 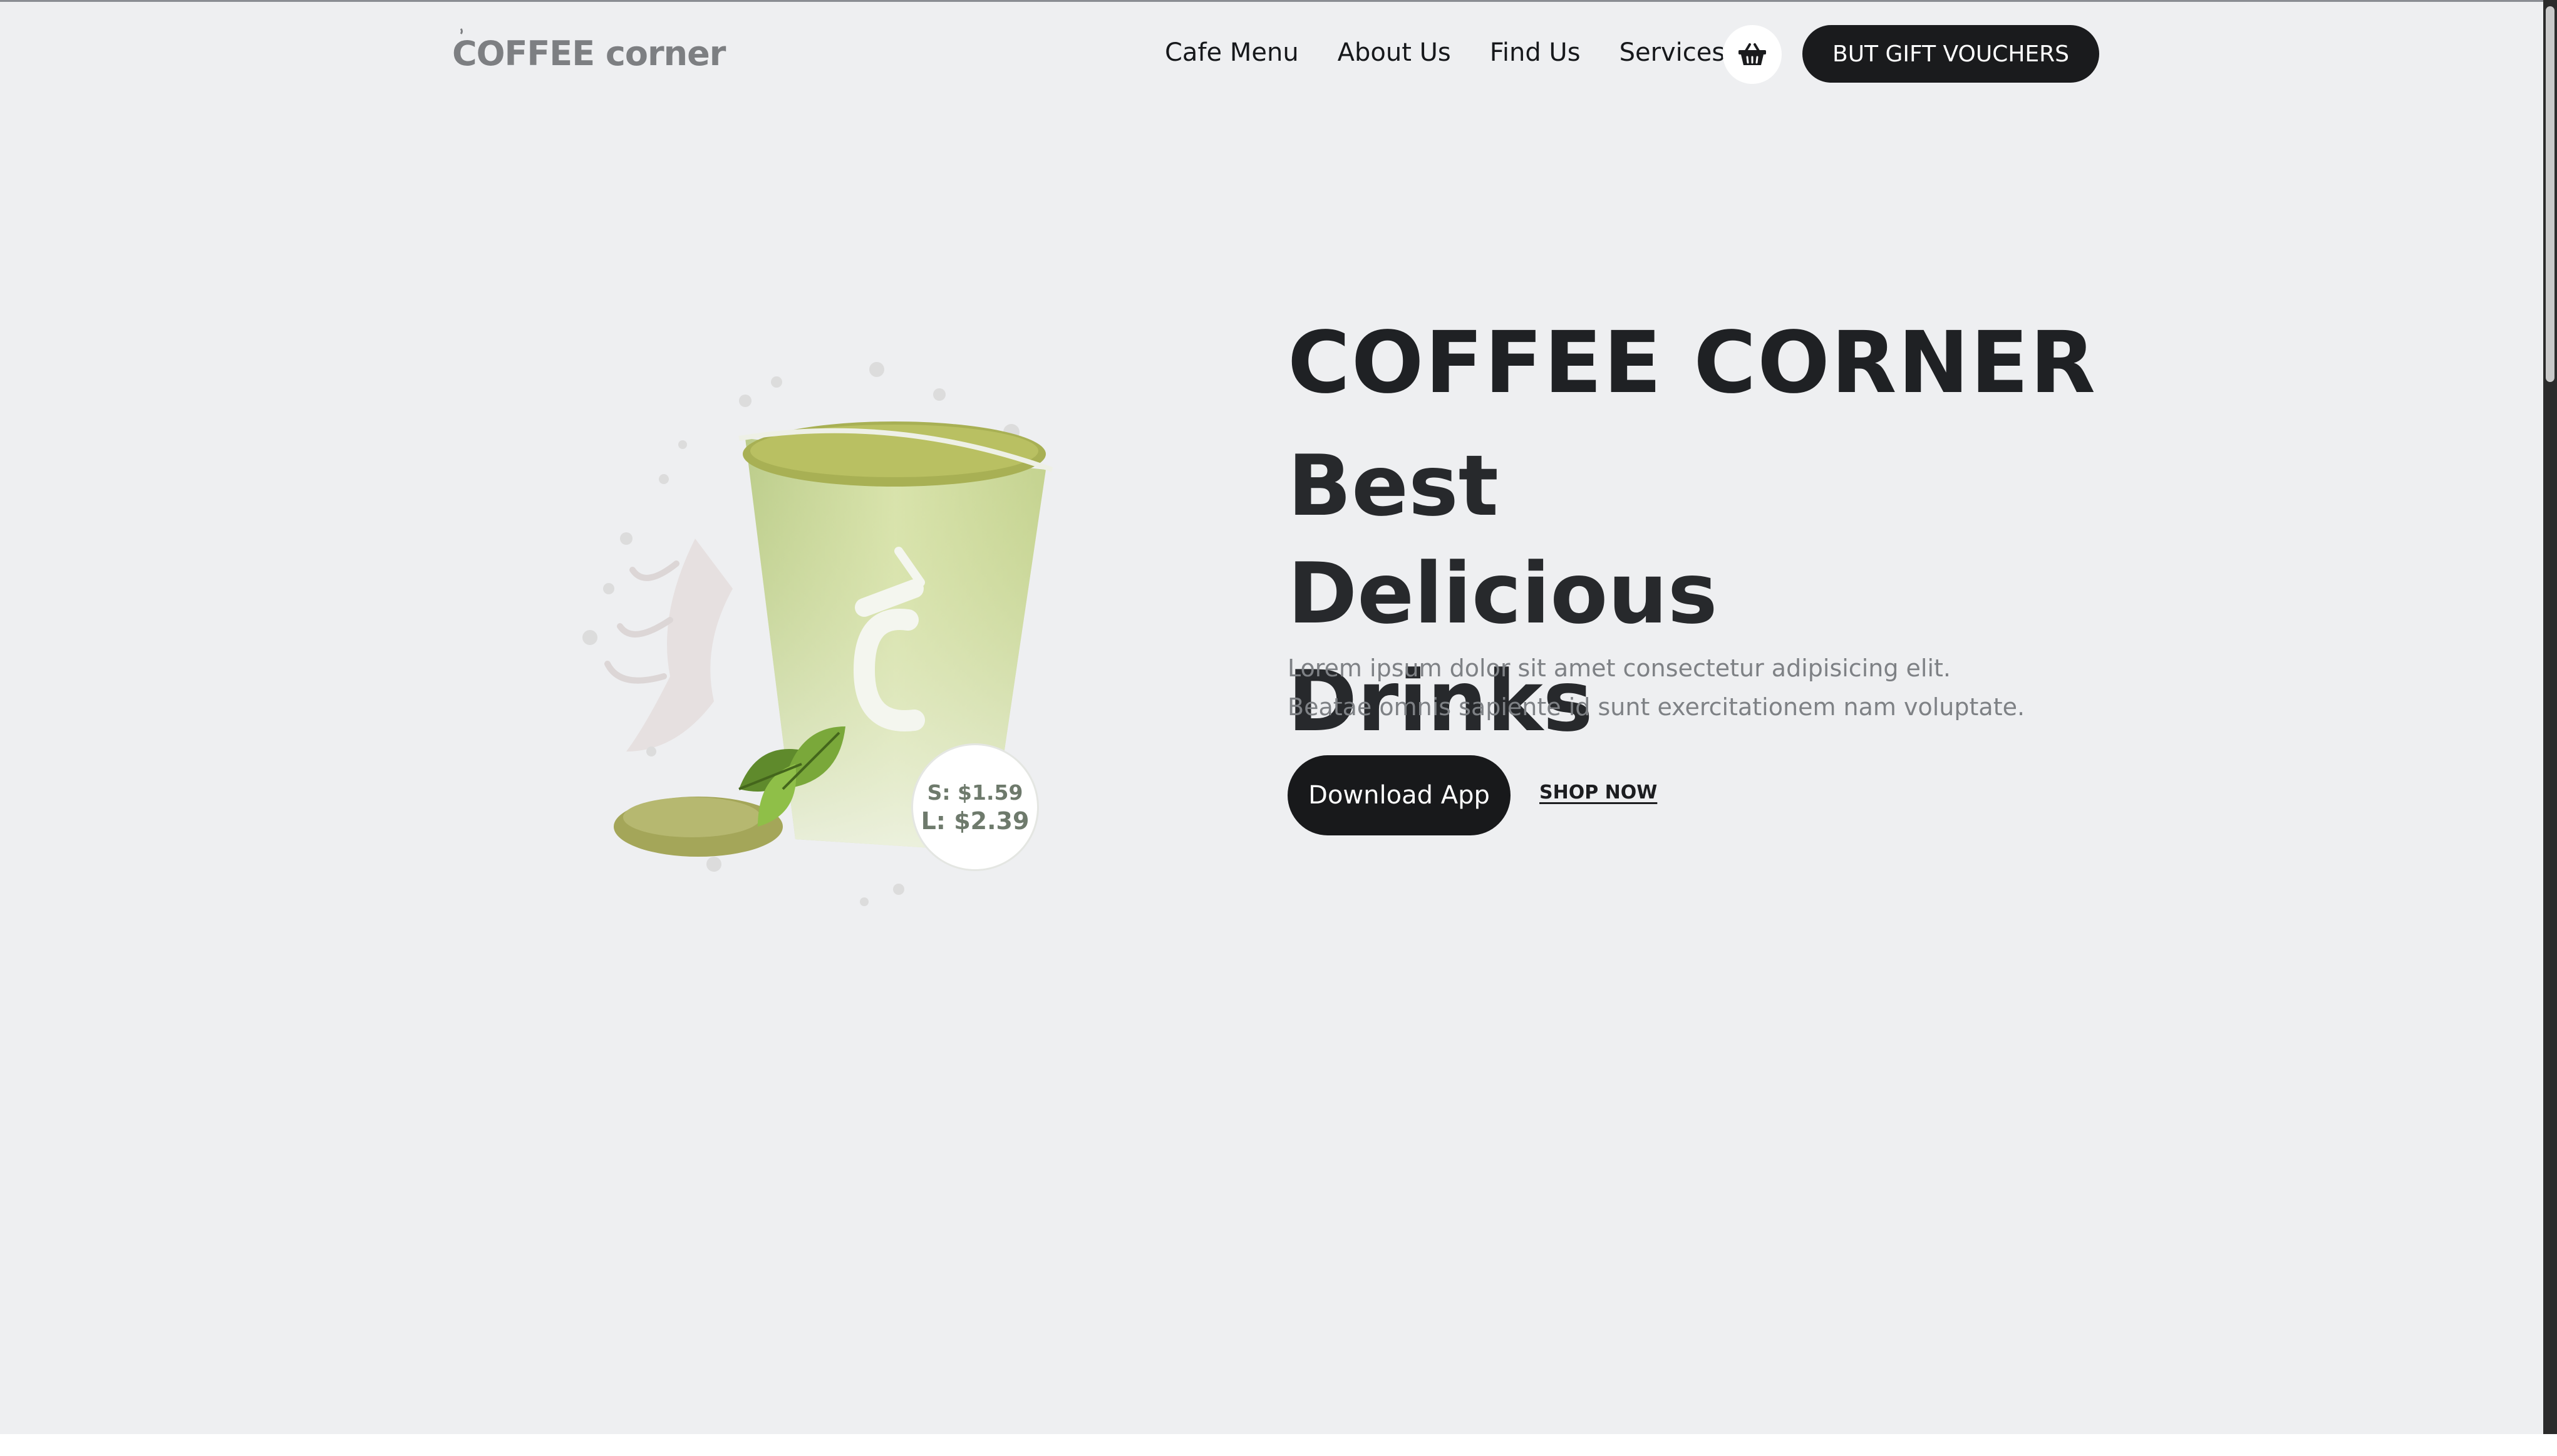 What do you see at coordinates (1950, 54) in the screenshot?
I see `buy-gift-vouchers-button: BUT GIFT VOUCHERS` at bounding box center [1950, 54].